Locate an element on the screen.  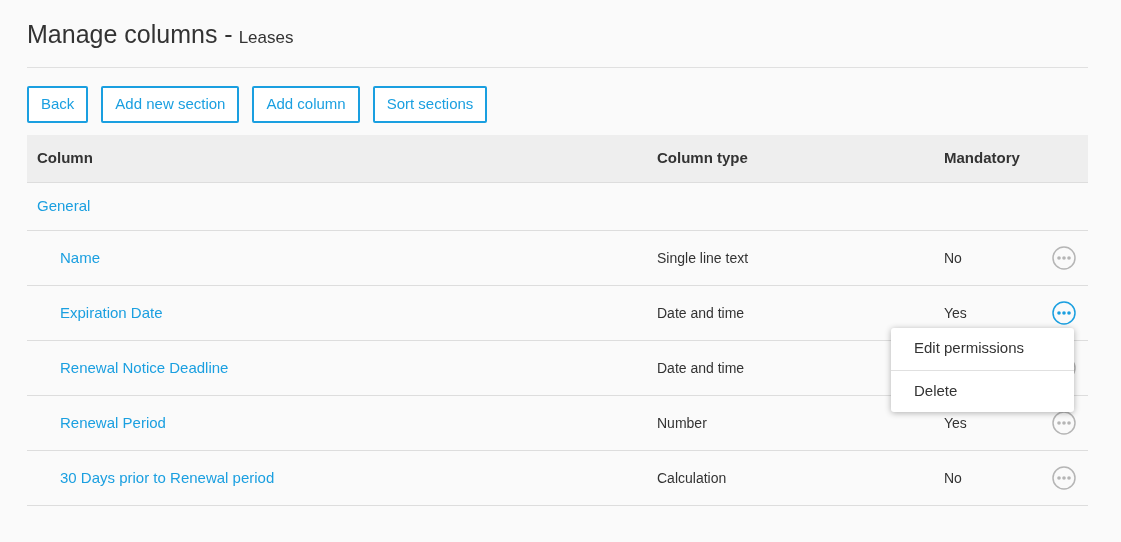
toolbar-button: Back is located at coordinates (58, 104).